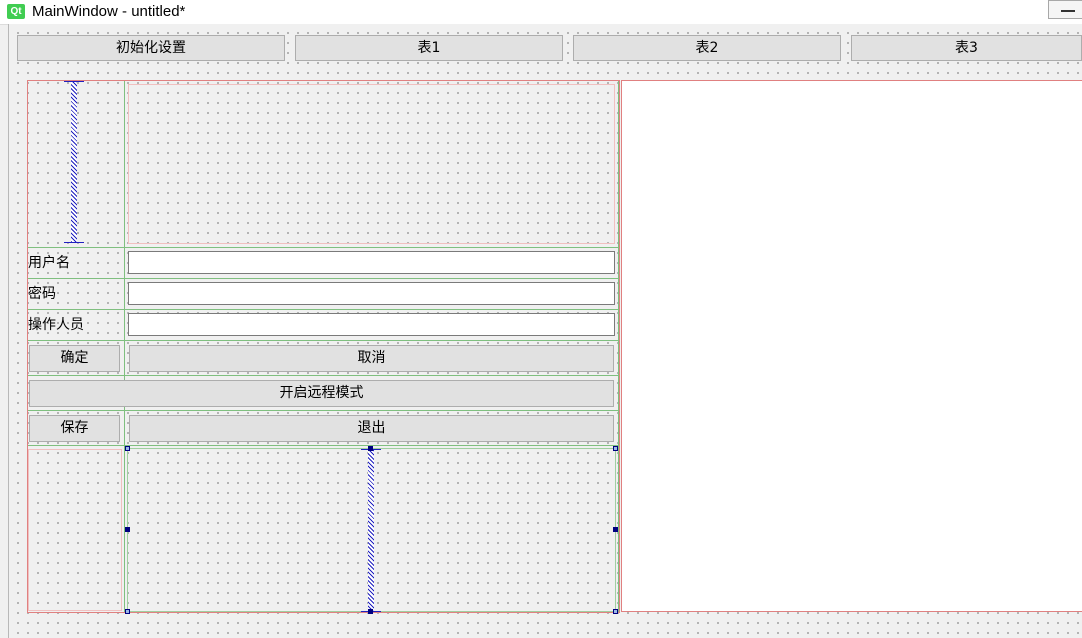 This screenshot has width=1082, height=638. What do you see at coordinates (371, 262) in the screenshot?
I see `username-field` at bounding box center [371, 262].